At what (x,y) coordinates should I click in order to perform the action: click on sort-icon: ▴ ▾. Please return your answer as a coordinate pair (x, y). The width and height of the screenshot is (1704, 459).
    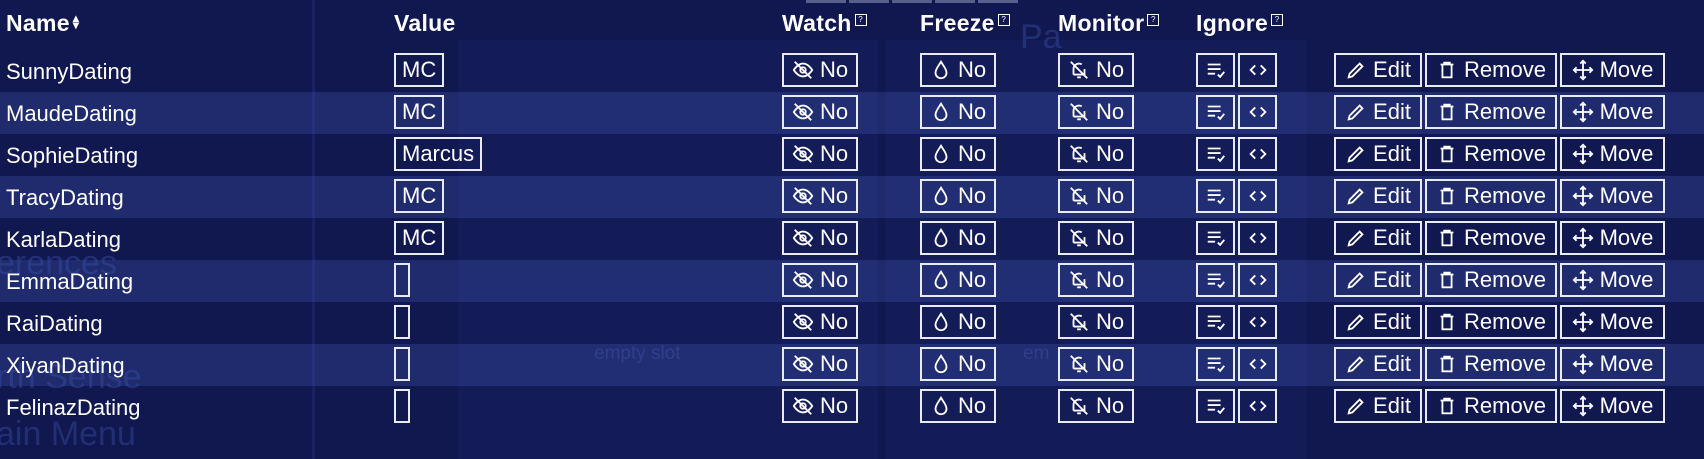
    Looking at the image, I should click on (76, 21).